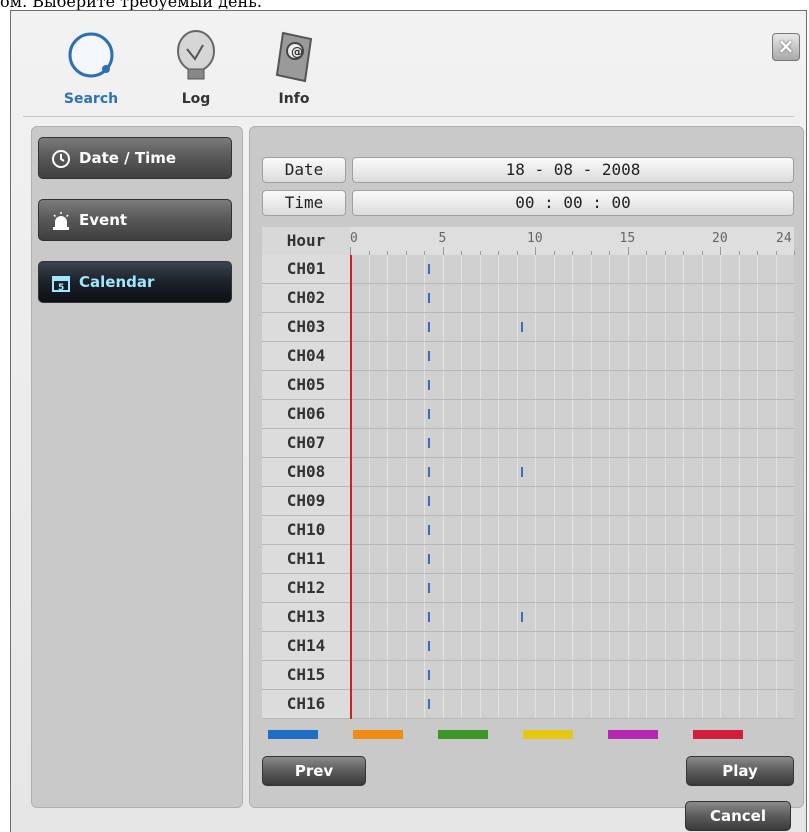 The height and width of the screenshot is (832, 809). I want to click on toolbar-search-button: Search, so click(91, 65).